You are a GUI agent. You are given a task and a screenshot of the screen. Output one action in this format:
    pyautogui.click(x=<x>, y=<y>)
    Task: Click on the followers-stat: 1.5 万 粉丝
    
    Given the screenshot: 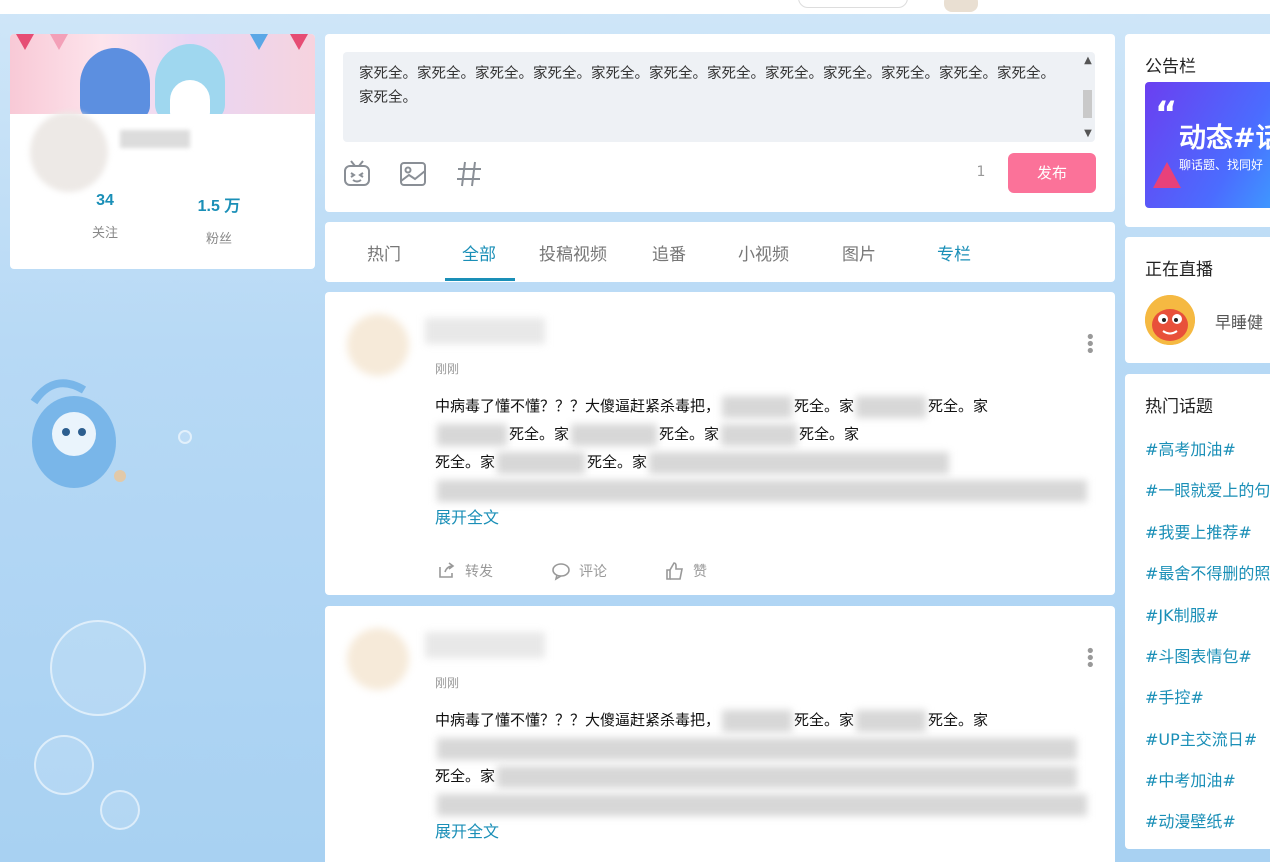 What is the action you would take?
    pyautogui.click(x=219, y=219)
    